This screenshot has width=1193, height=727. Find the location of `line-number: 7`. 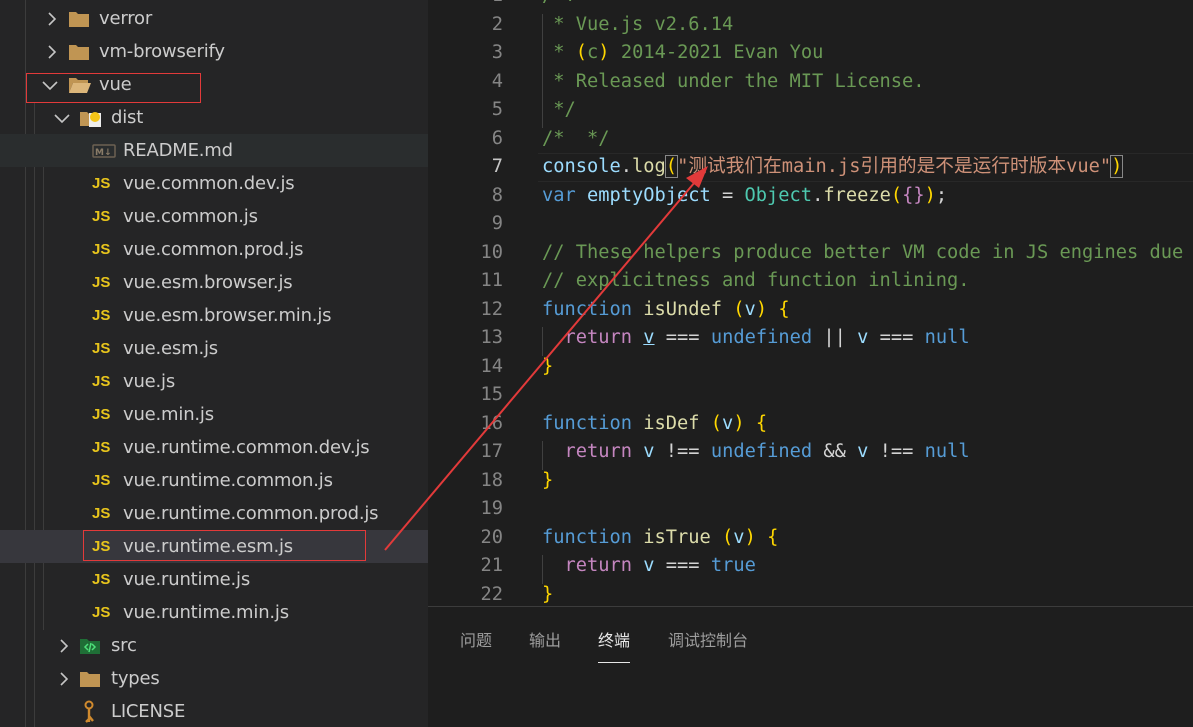

line-number: 7 is located at coordinates (497, 166).